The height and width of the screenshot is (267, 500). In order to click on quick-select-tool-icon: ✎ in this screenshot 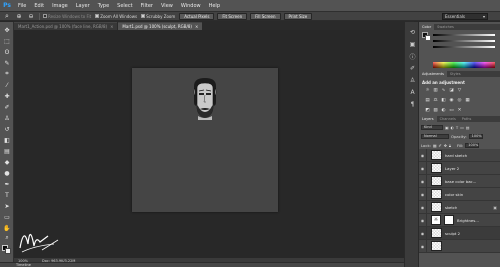, I will do `click(7, 63)`.